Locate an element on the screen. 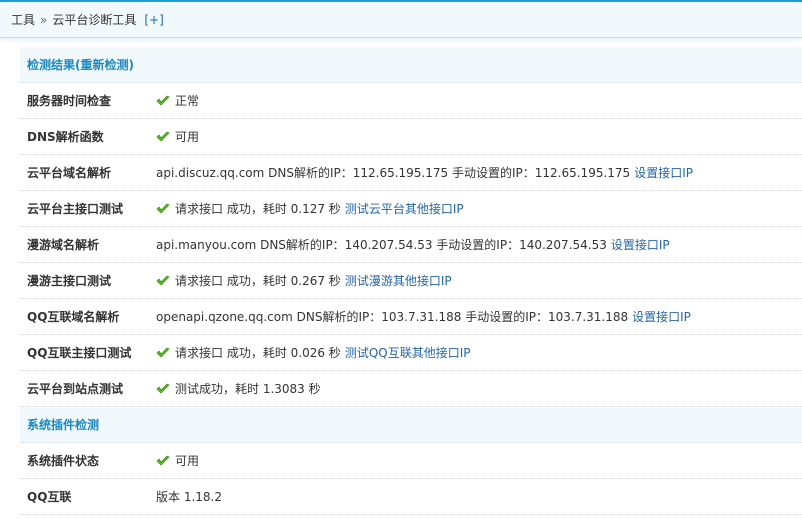 This screenshot has height=522, width=802. row-value: 请求接口 成功，耗时 0.026 秒测试QQ互联其他接口IP is located at coordinates (313, 352).